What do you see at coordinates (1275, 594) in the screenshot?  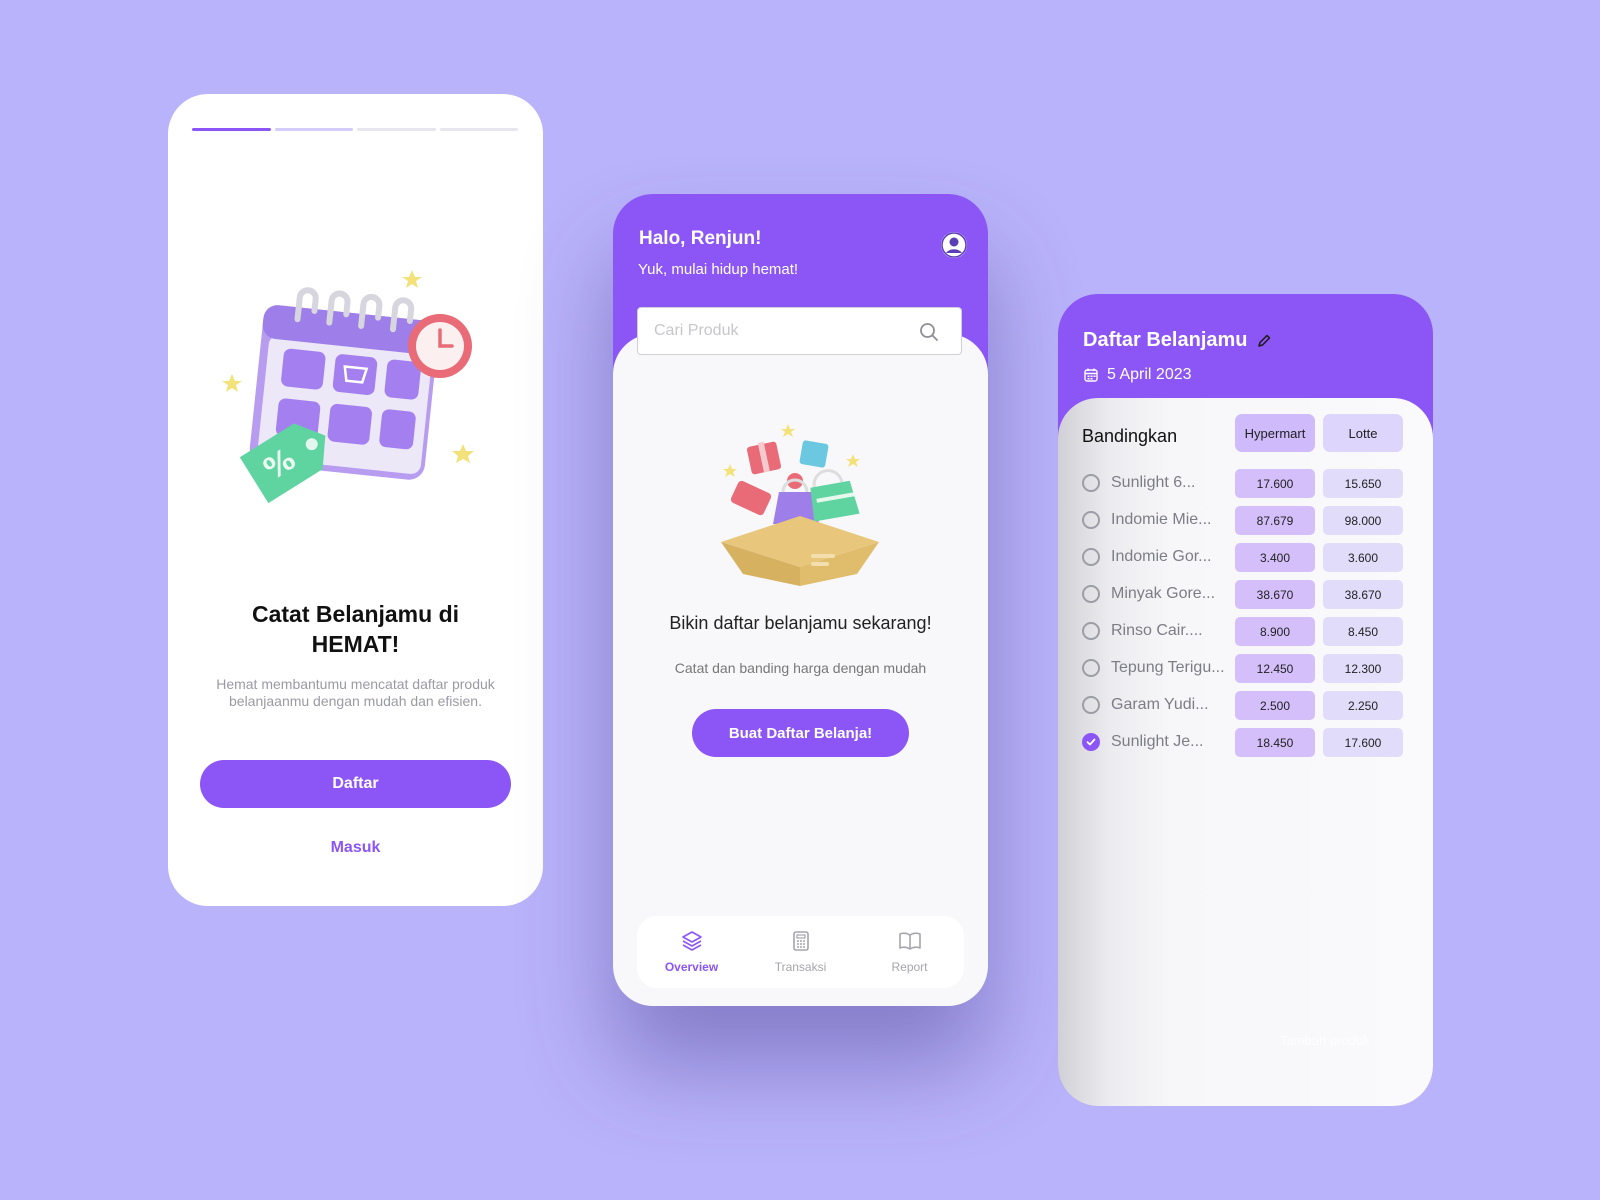 I see `price-hypermart: 38.670` at bounding box center [1275, 594].